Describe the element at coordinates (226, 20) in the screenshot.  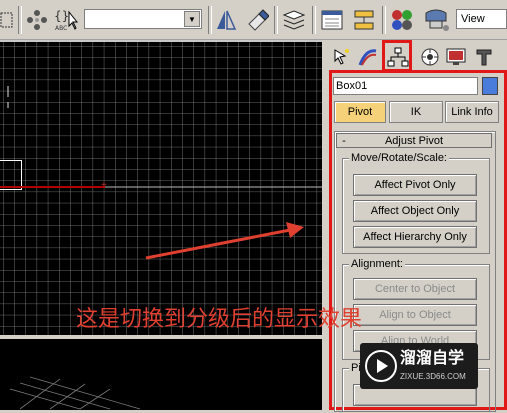
I see `mirror-icon` at that location.